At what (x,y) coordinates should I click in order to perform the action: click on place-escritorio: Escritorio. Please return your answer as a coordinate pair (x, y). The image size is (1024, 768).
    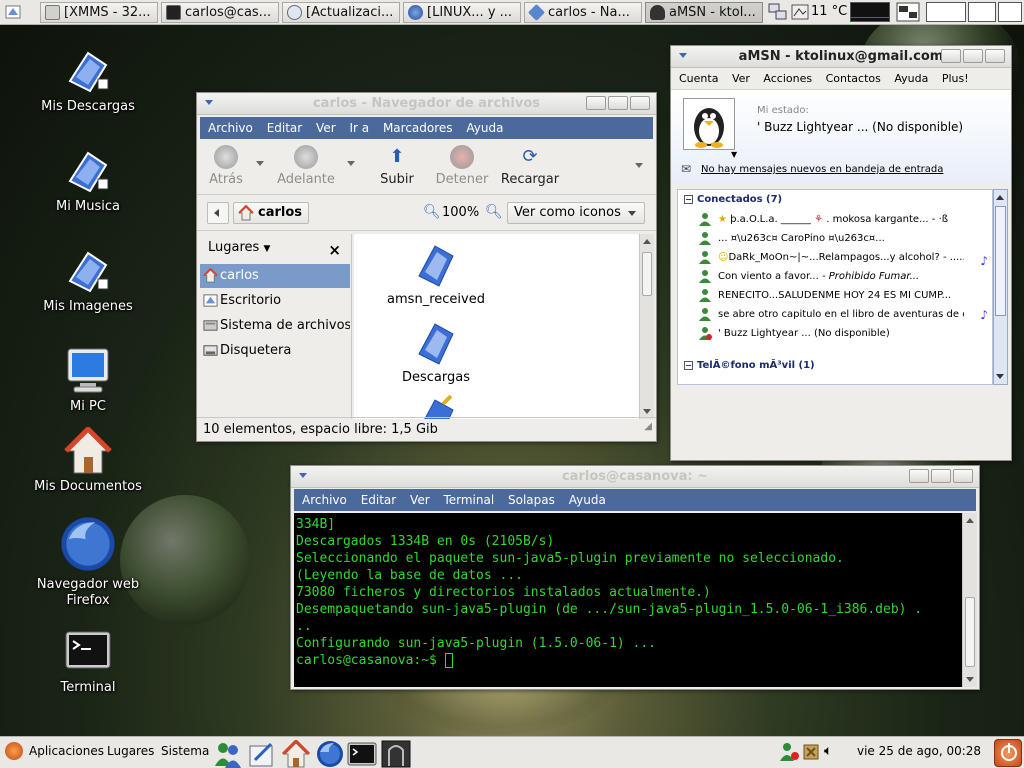
    Looking at the image, I should click on (275, 301).